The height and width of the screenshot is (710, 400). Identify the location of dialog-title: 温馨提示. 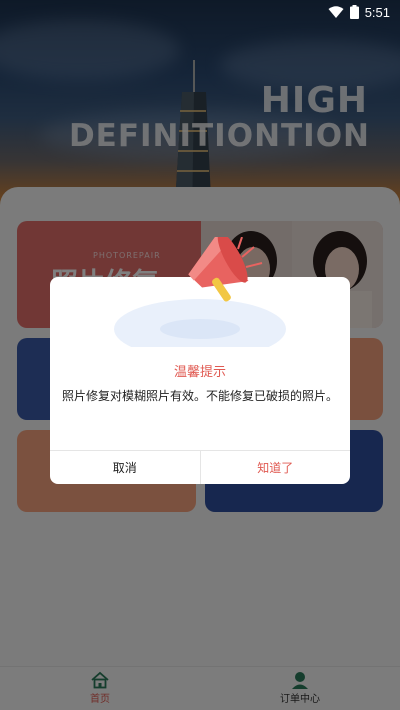
(199, 372).